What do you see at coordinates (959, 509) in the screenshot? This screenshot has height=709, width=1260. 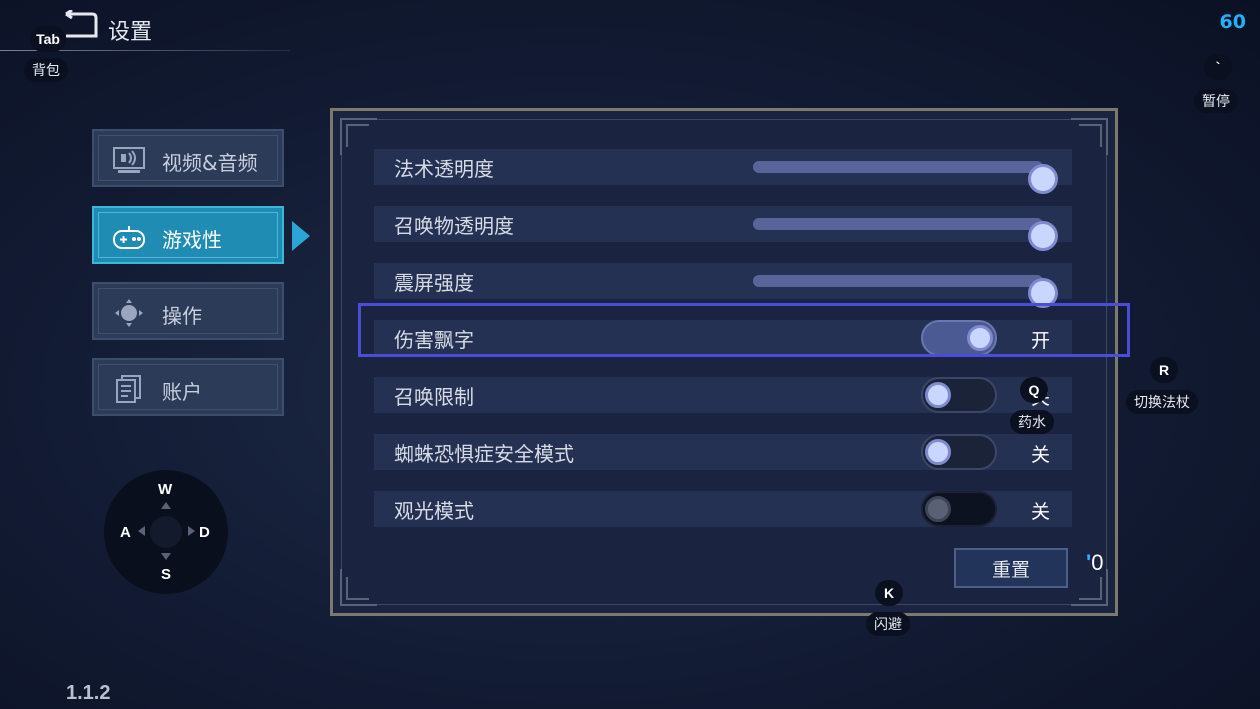 I see `sightseeing-mode-toggle` at bounding box center [959, 509].